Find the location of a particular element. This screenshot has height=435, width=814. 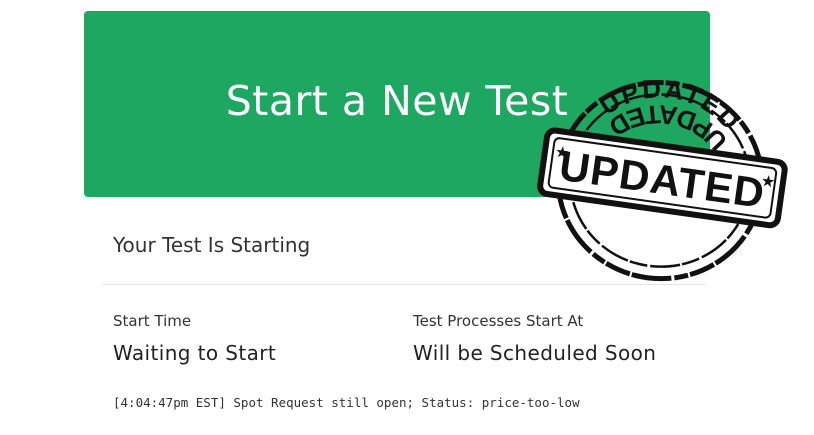

test-status-heading: Your Test Is Starting is located at coordinates (212, 245).